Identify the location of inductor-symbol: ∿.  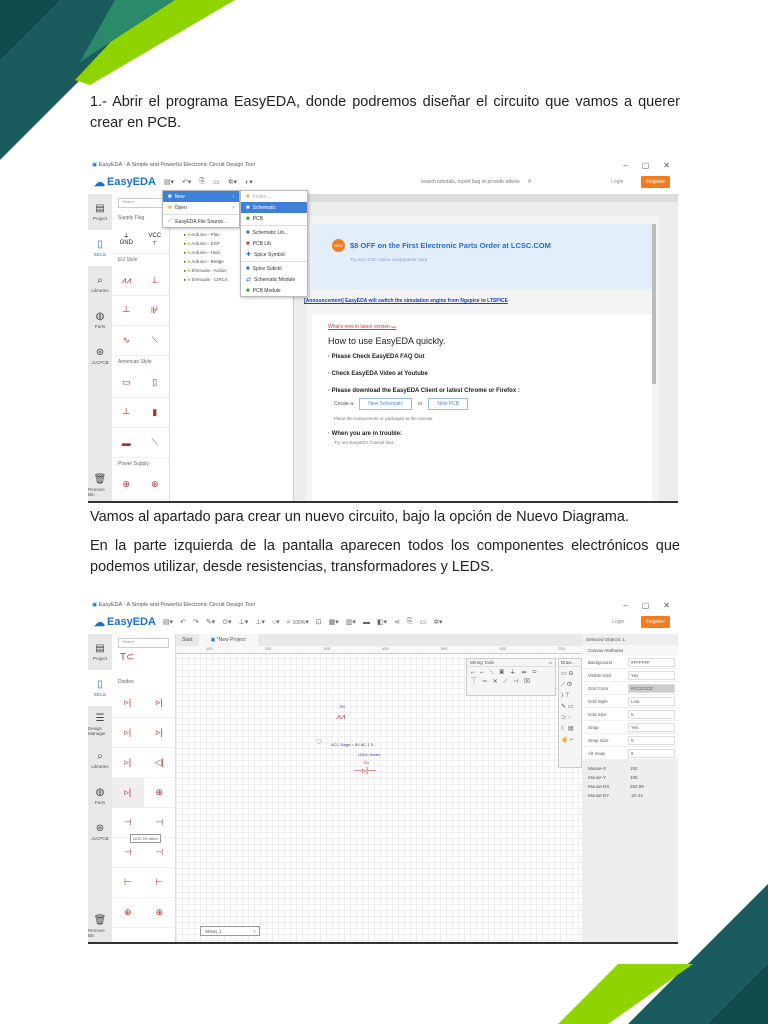
(126, 341).